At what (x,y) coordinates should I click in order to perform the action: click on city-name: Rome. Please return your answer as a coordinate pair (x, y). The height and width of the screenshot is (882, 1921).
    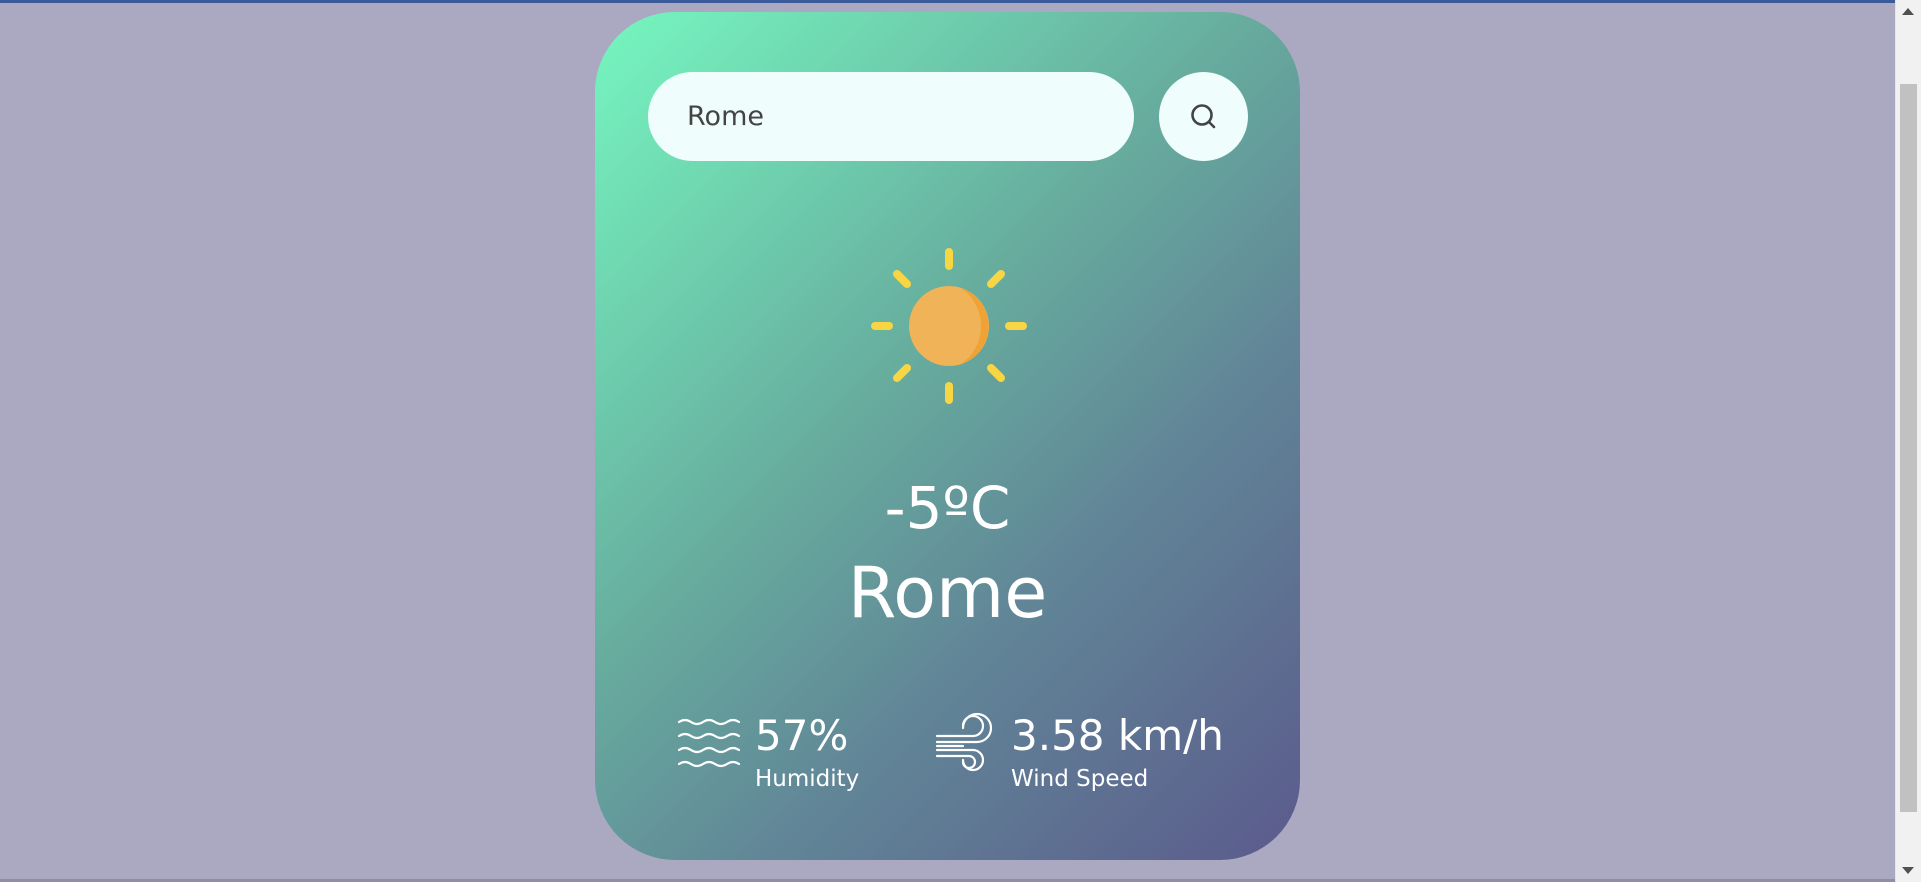
    Looking at the image, I should click on (947, 593).